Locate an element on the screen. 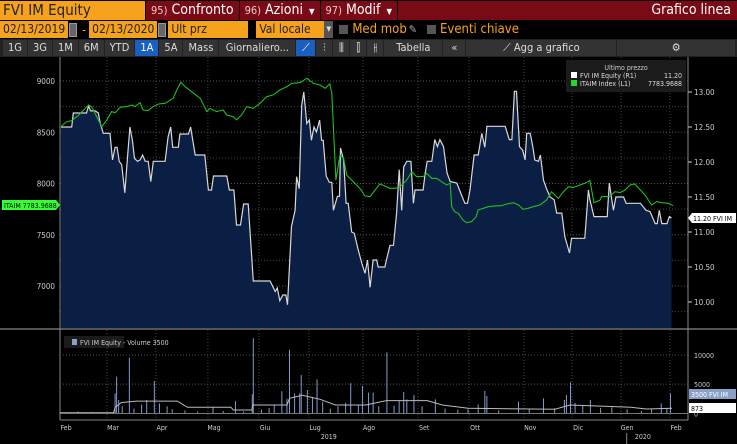 This screenshot has width=737, height=444. fvi-tag-label: 11.20 FVI IM is located at coordinates (712, 219).